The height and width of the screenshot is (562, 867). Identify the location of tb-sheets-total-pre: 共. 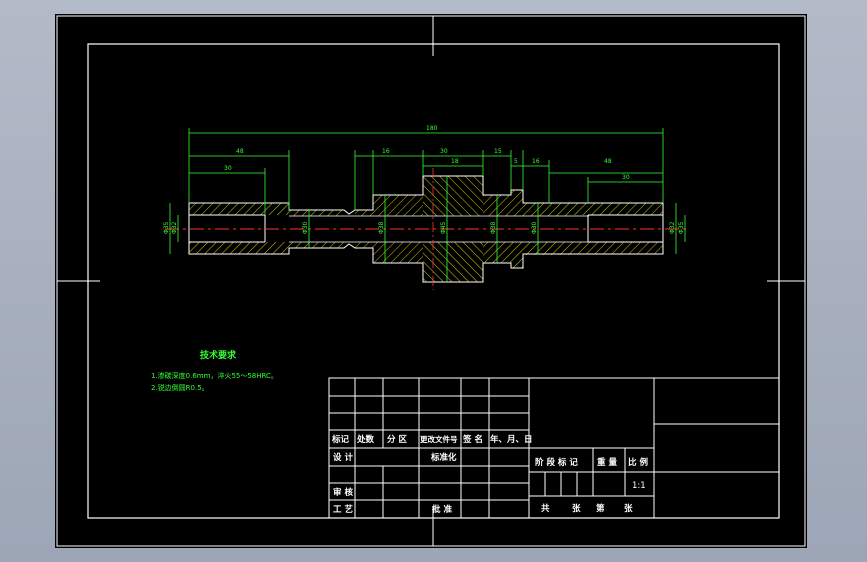
(545, 508).